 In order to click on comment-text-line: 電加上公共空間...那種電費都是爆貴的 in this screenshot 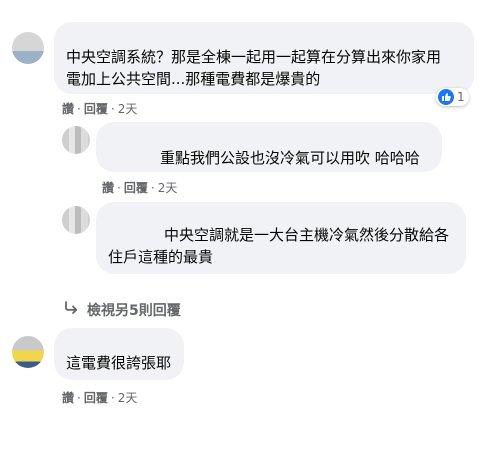, I will do `click(193, 79)`.